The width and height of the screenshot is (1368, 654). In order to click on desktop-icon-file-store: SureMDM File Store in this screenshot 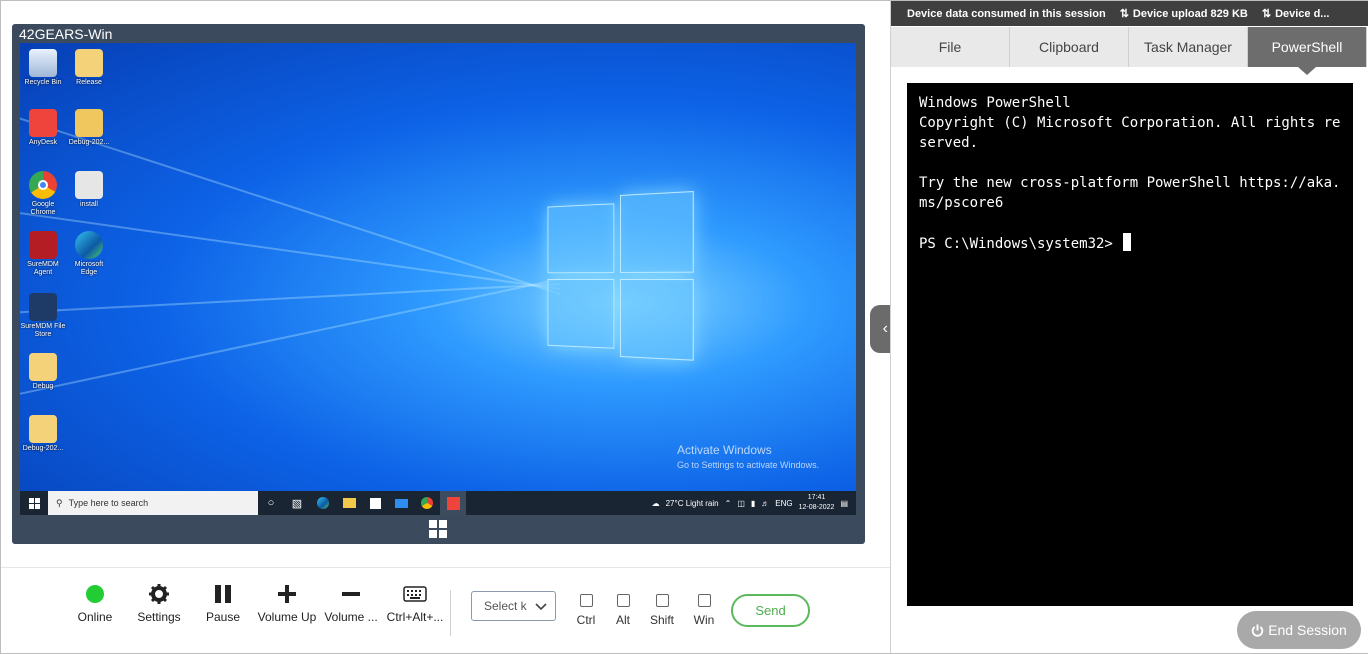, I will do `click(43, 316)`.